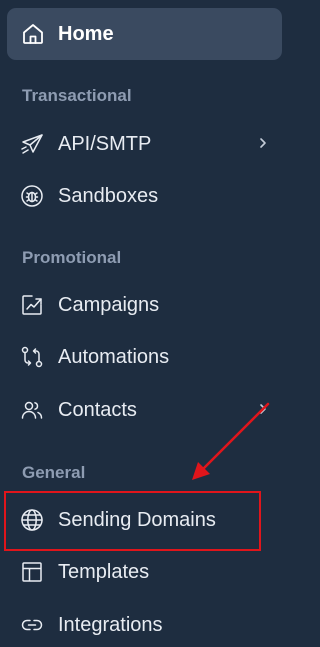 The height and width of the screenshot is (647, 320). What do you see at coordinates (32, 520) in the screenshot?
I see `globe-icon` at bounding box center [32, 520].